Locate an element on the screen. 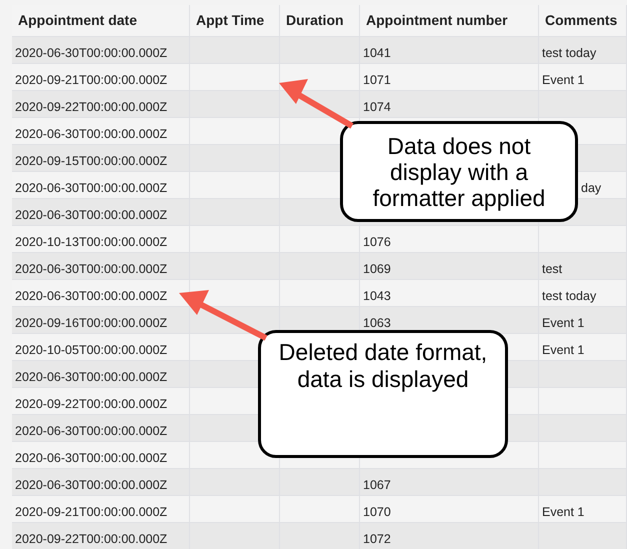 The image size is (627, 549). table-cell: 1070 is located at coordinates (377, 512).